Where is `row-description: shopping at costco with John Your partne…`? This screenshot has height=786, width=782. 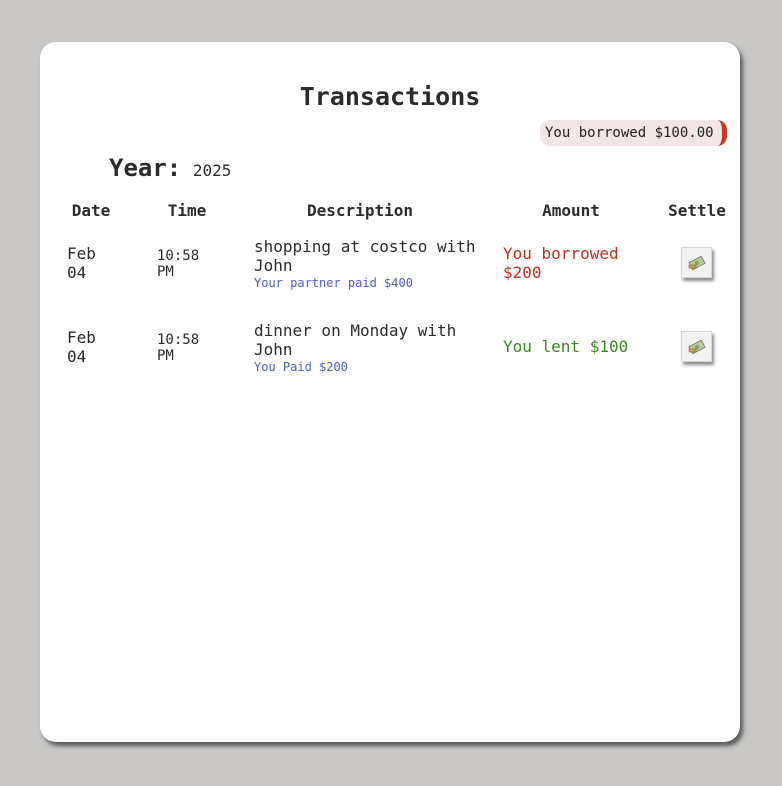 row-description: shopping at costco with John Your partne… is located at coordinates (369, 264).